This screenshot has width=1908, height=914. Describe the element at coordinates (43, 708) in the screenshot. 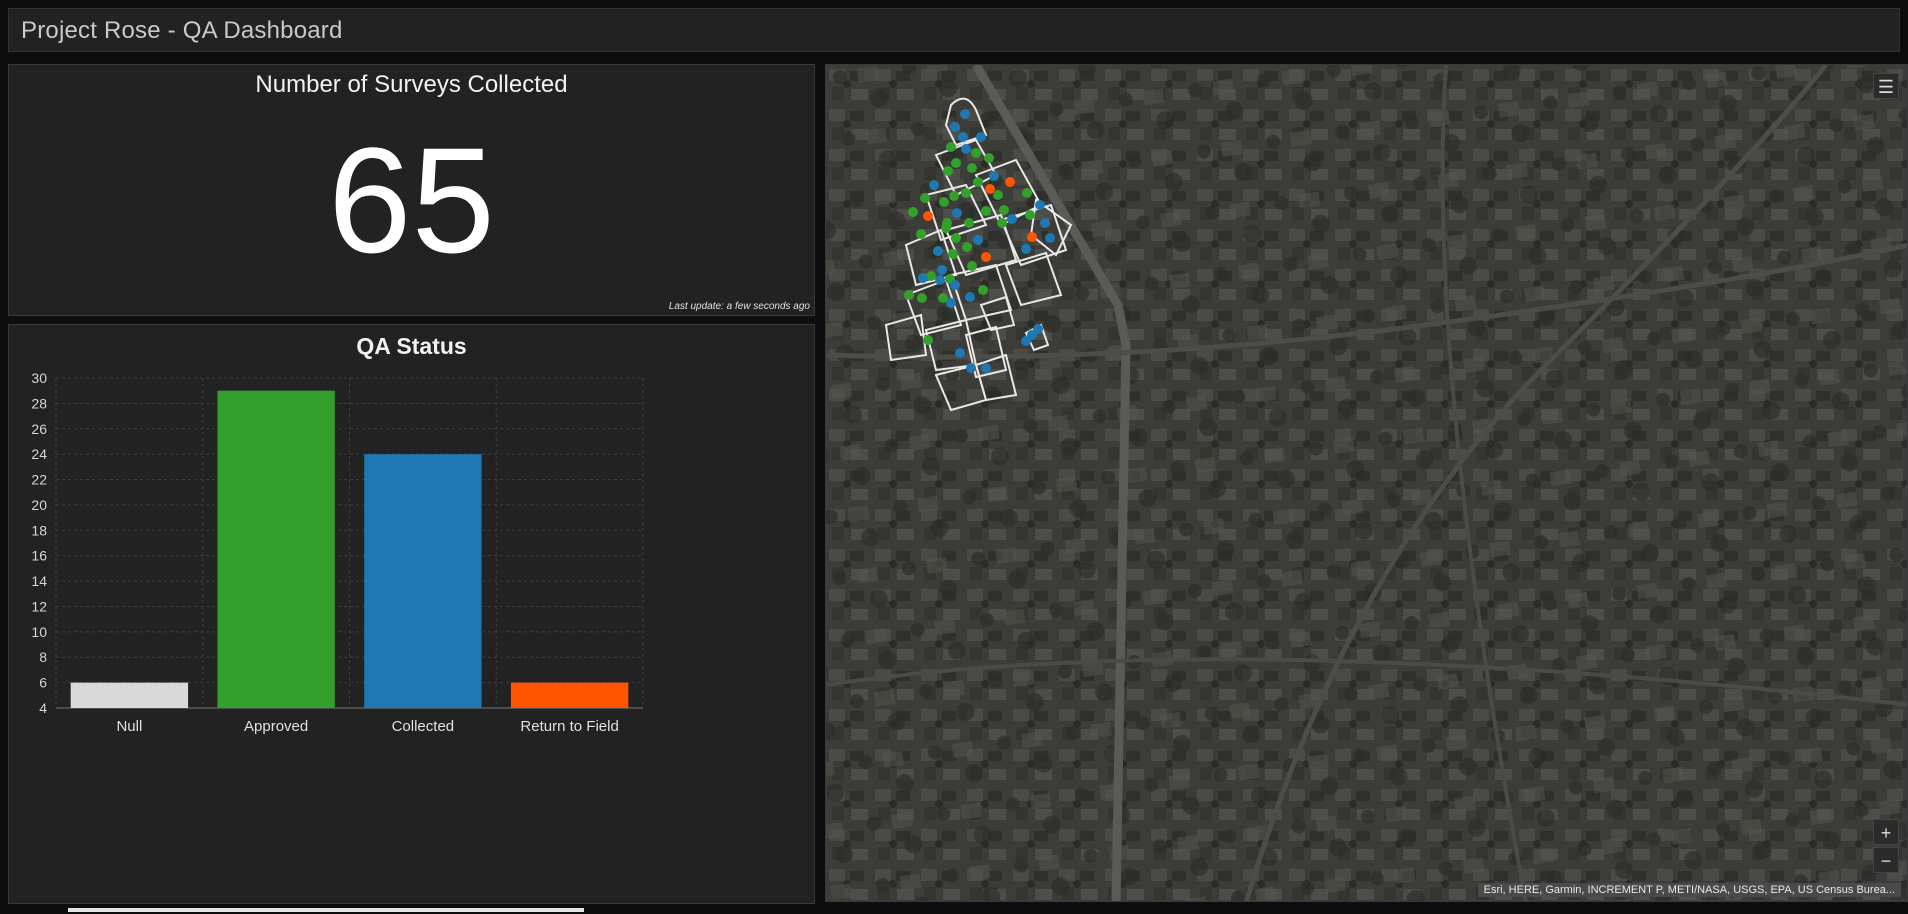

I see `y-tick-label: 4` at that location.